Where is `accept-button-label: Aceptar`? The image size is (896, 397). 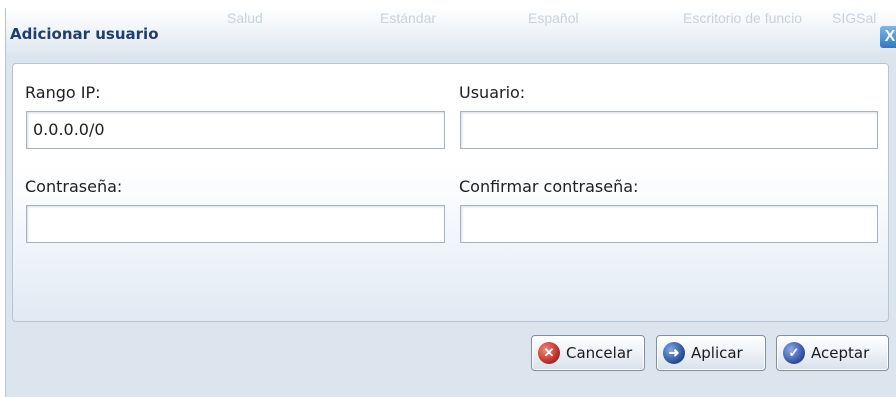 accept-button-label: Aceptar is located at coordinates (840, 353).